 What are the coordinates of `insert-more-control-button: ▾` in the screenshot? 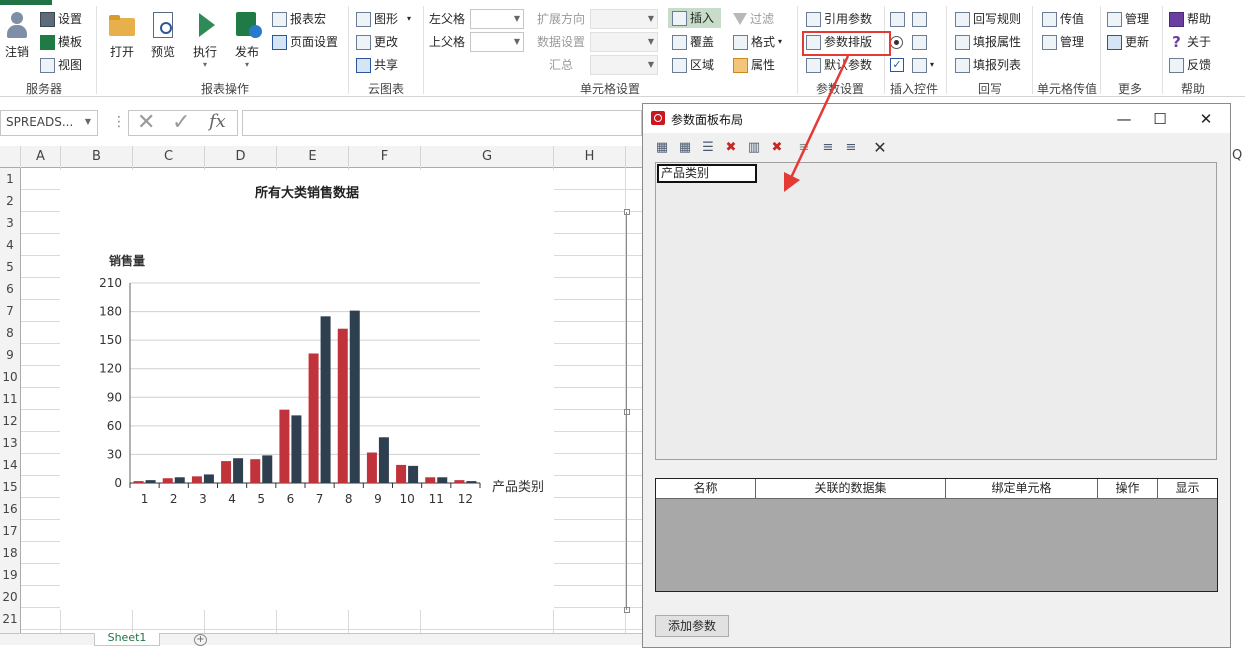 It's located at (923, 65).